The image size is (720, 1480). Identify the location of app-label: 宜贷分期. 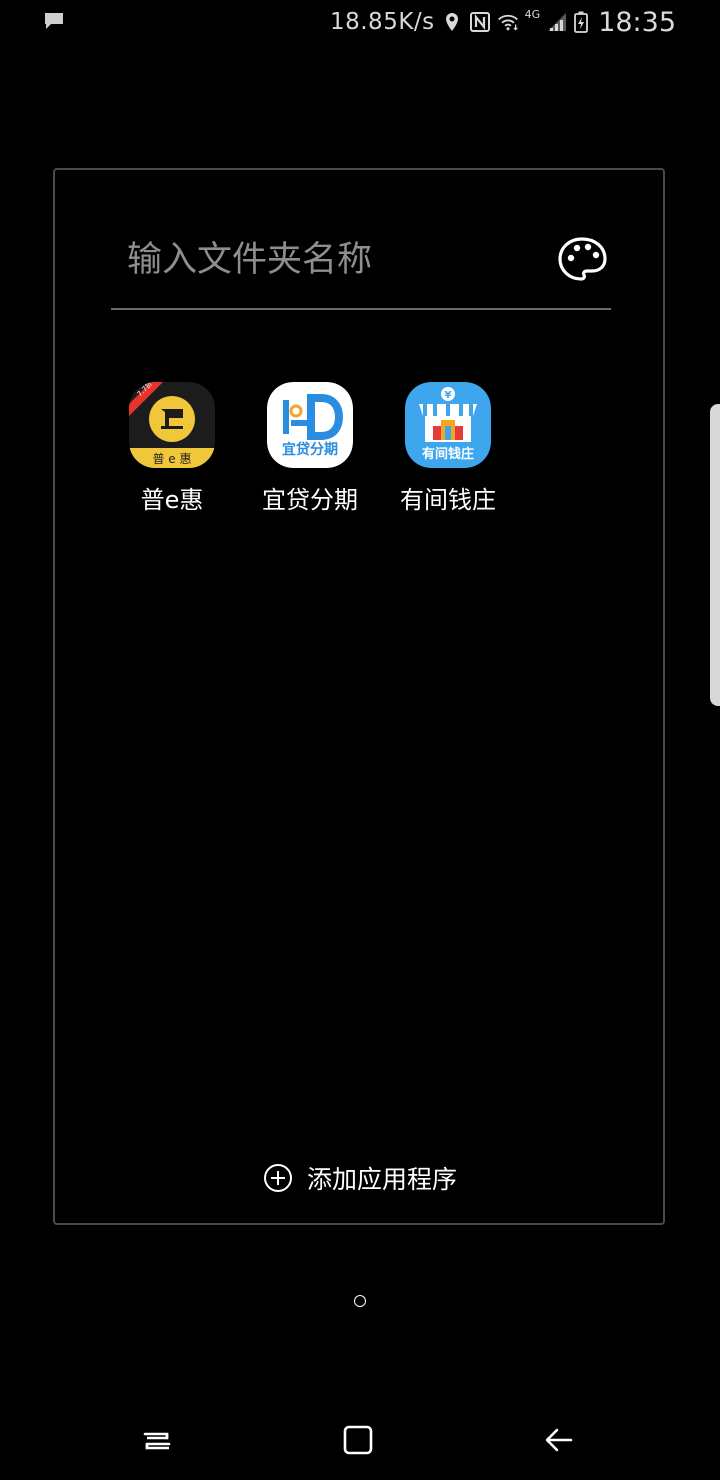
(310, 500).